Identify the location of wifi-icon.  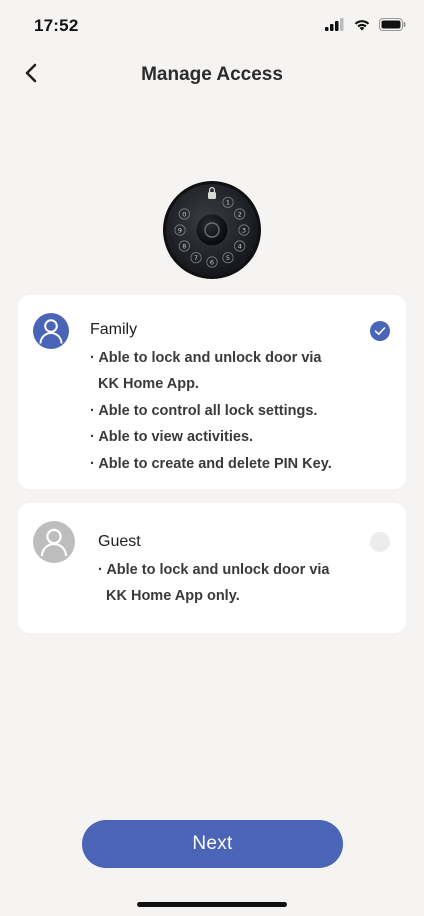
(362, 27).